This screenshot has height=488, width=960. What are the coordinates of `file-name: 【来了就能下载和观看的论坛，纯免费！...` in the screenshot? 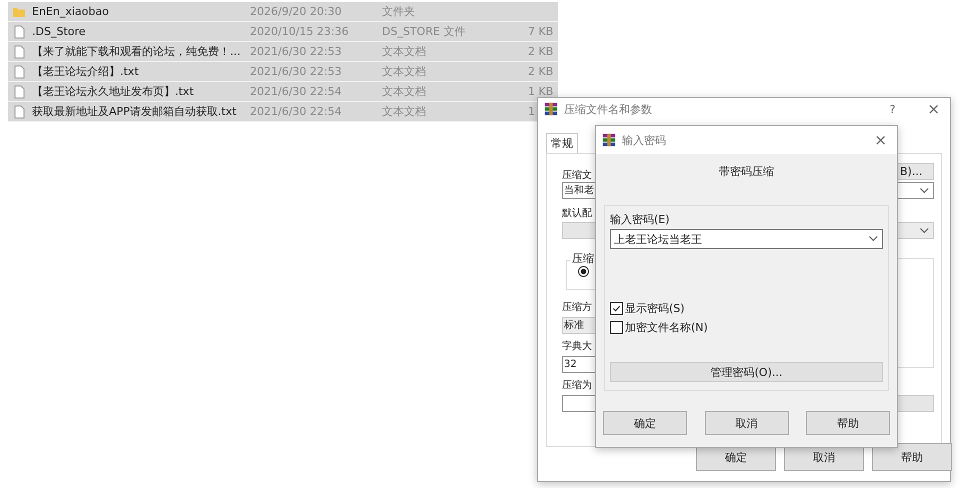 It's located at (137, 51).